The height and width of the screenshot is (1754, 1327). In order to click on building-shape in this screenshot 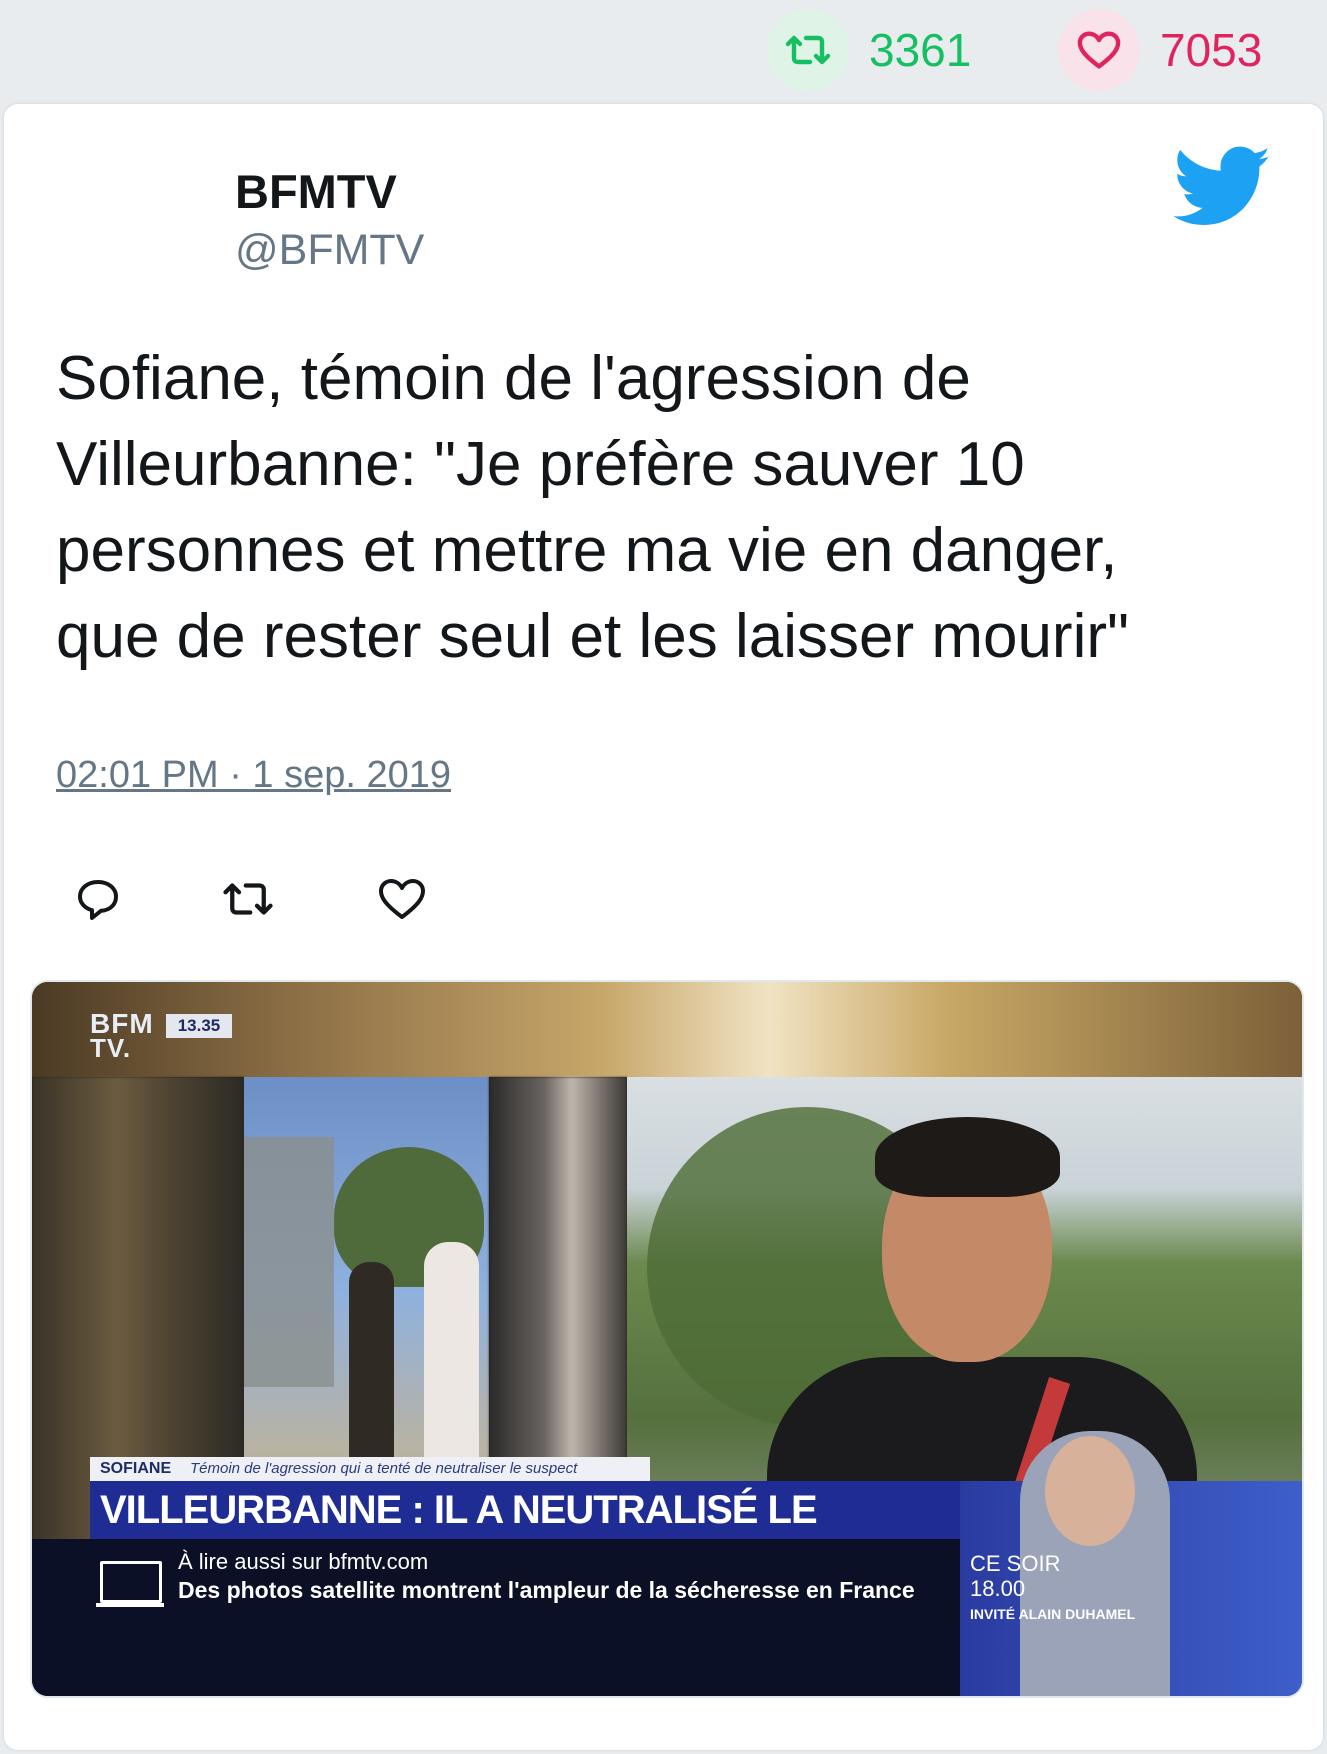, I will do `click(289, 1262)`.